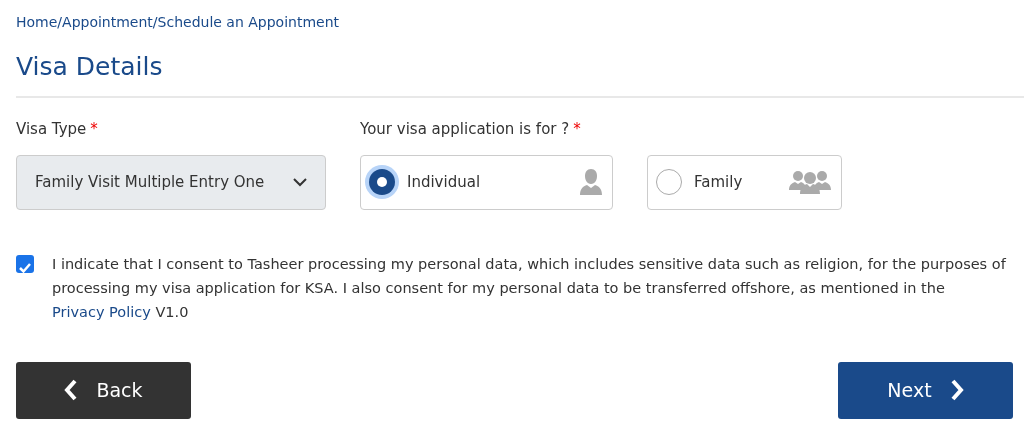 The image size is (1024, 447). What do you see at coordinates (925, 390) in the screenshot?
I see `next-button: Next` at bounding box center [925, 390].